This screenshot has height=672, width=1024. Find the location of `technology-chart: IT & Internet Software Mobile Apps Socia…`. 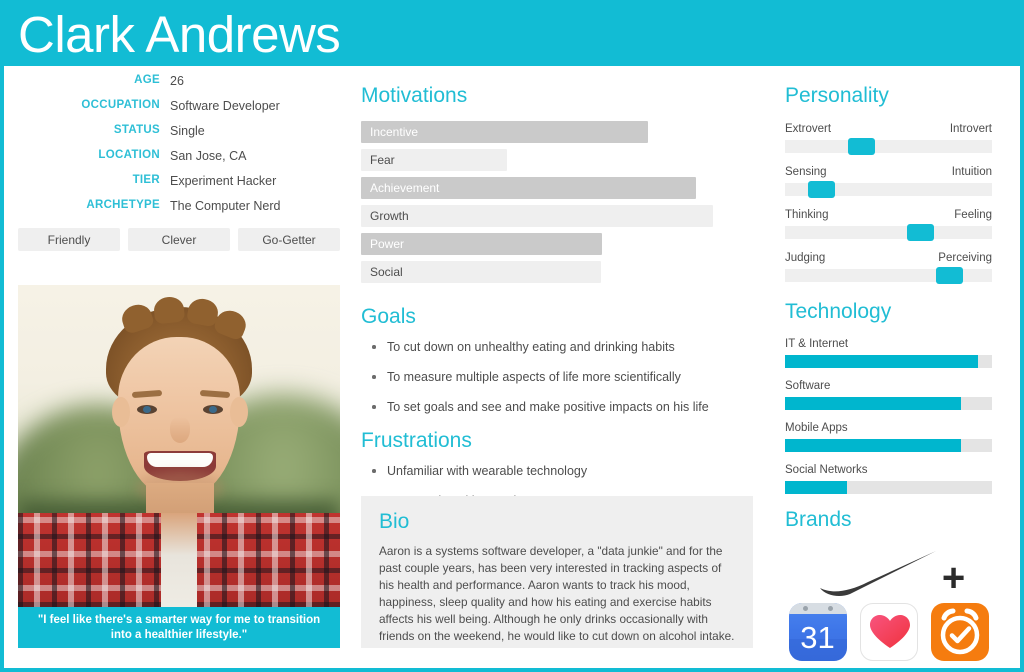

technology-chart: IT & Internet Software Mobile Apps Socia… is located at coordinates (888, 415).